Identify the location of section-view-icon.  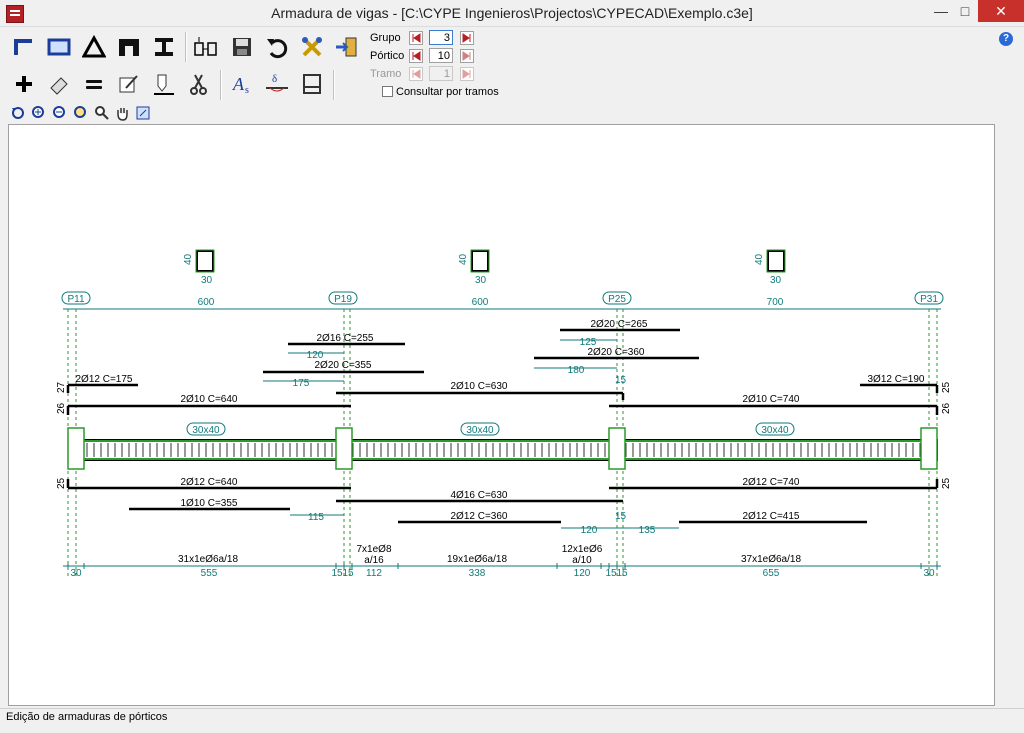
(312, 84).